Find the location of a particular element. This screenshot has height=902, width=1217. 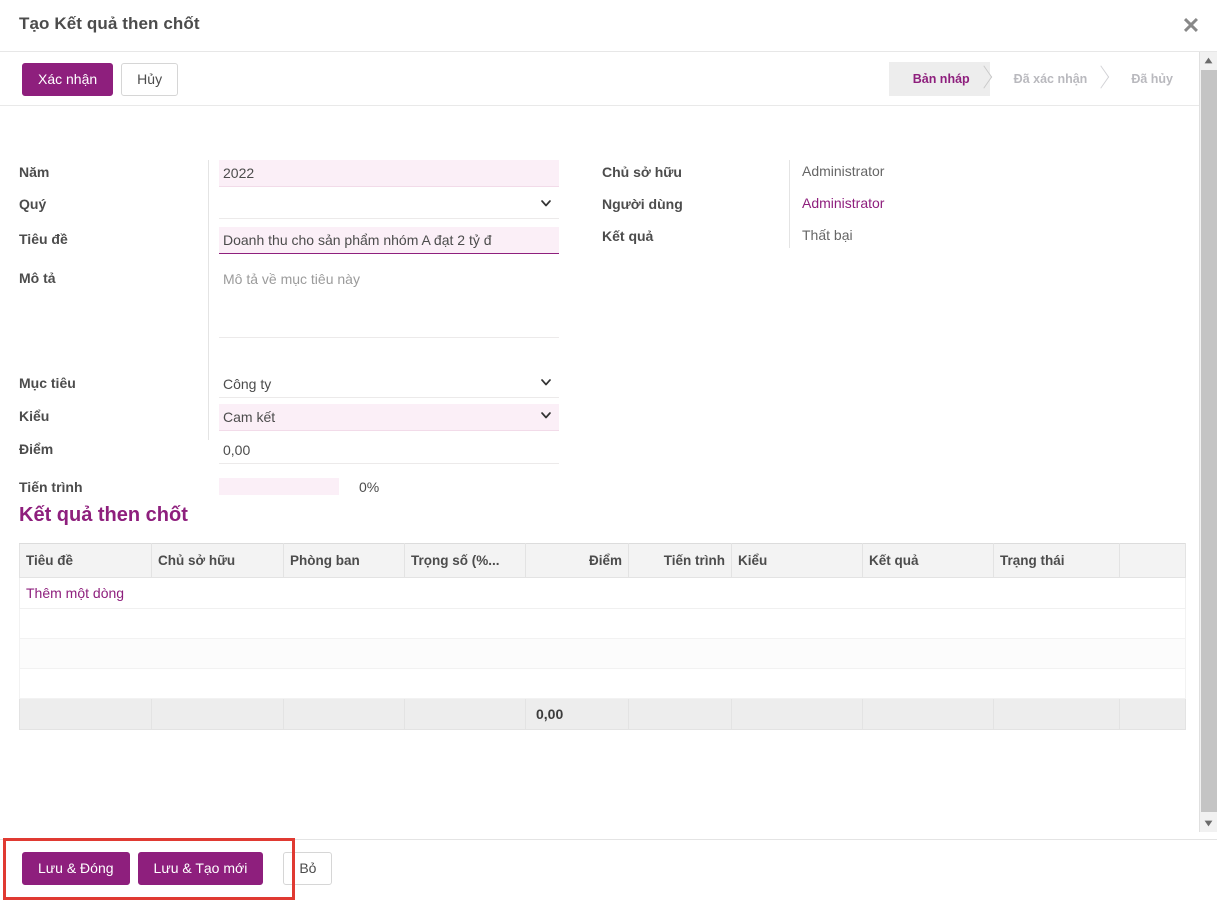

add-row: Thêm một dòng is located at coordinates (602, 593).